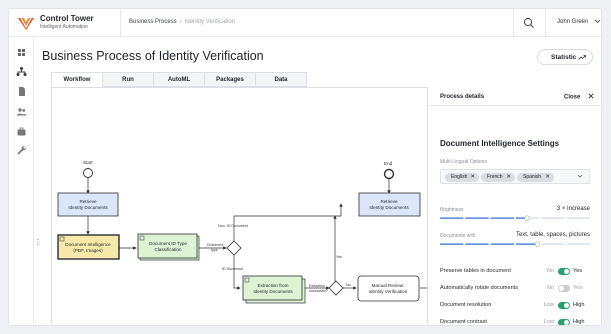 The height and width of the screenshot is (334, 611). What do you see at coordinates (500, 143) in the screenshot?
I see `section-title: Document Intelligence Settings` at bounding box center [500, 143].